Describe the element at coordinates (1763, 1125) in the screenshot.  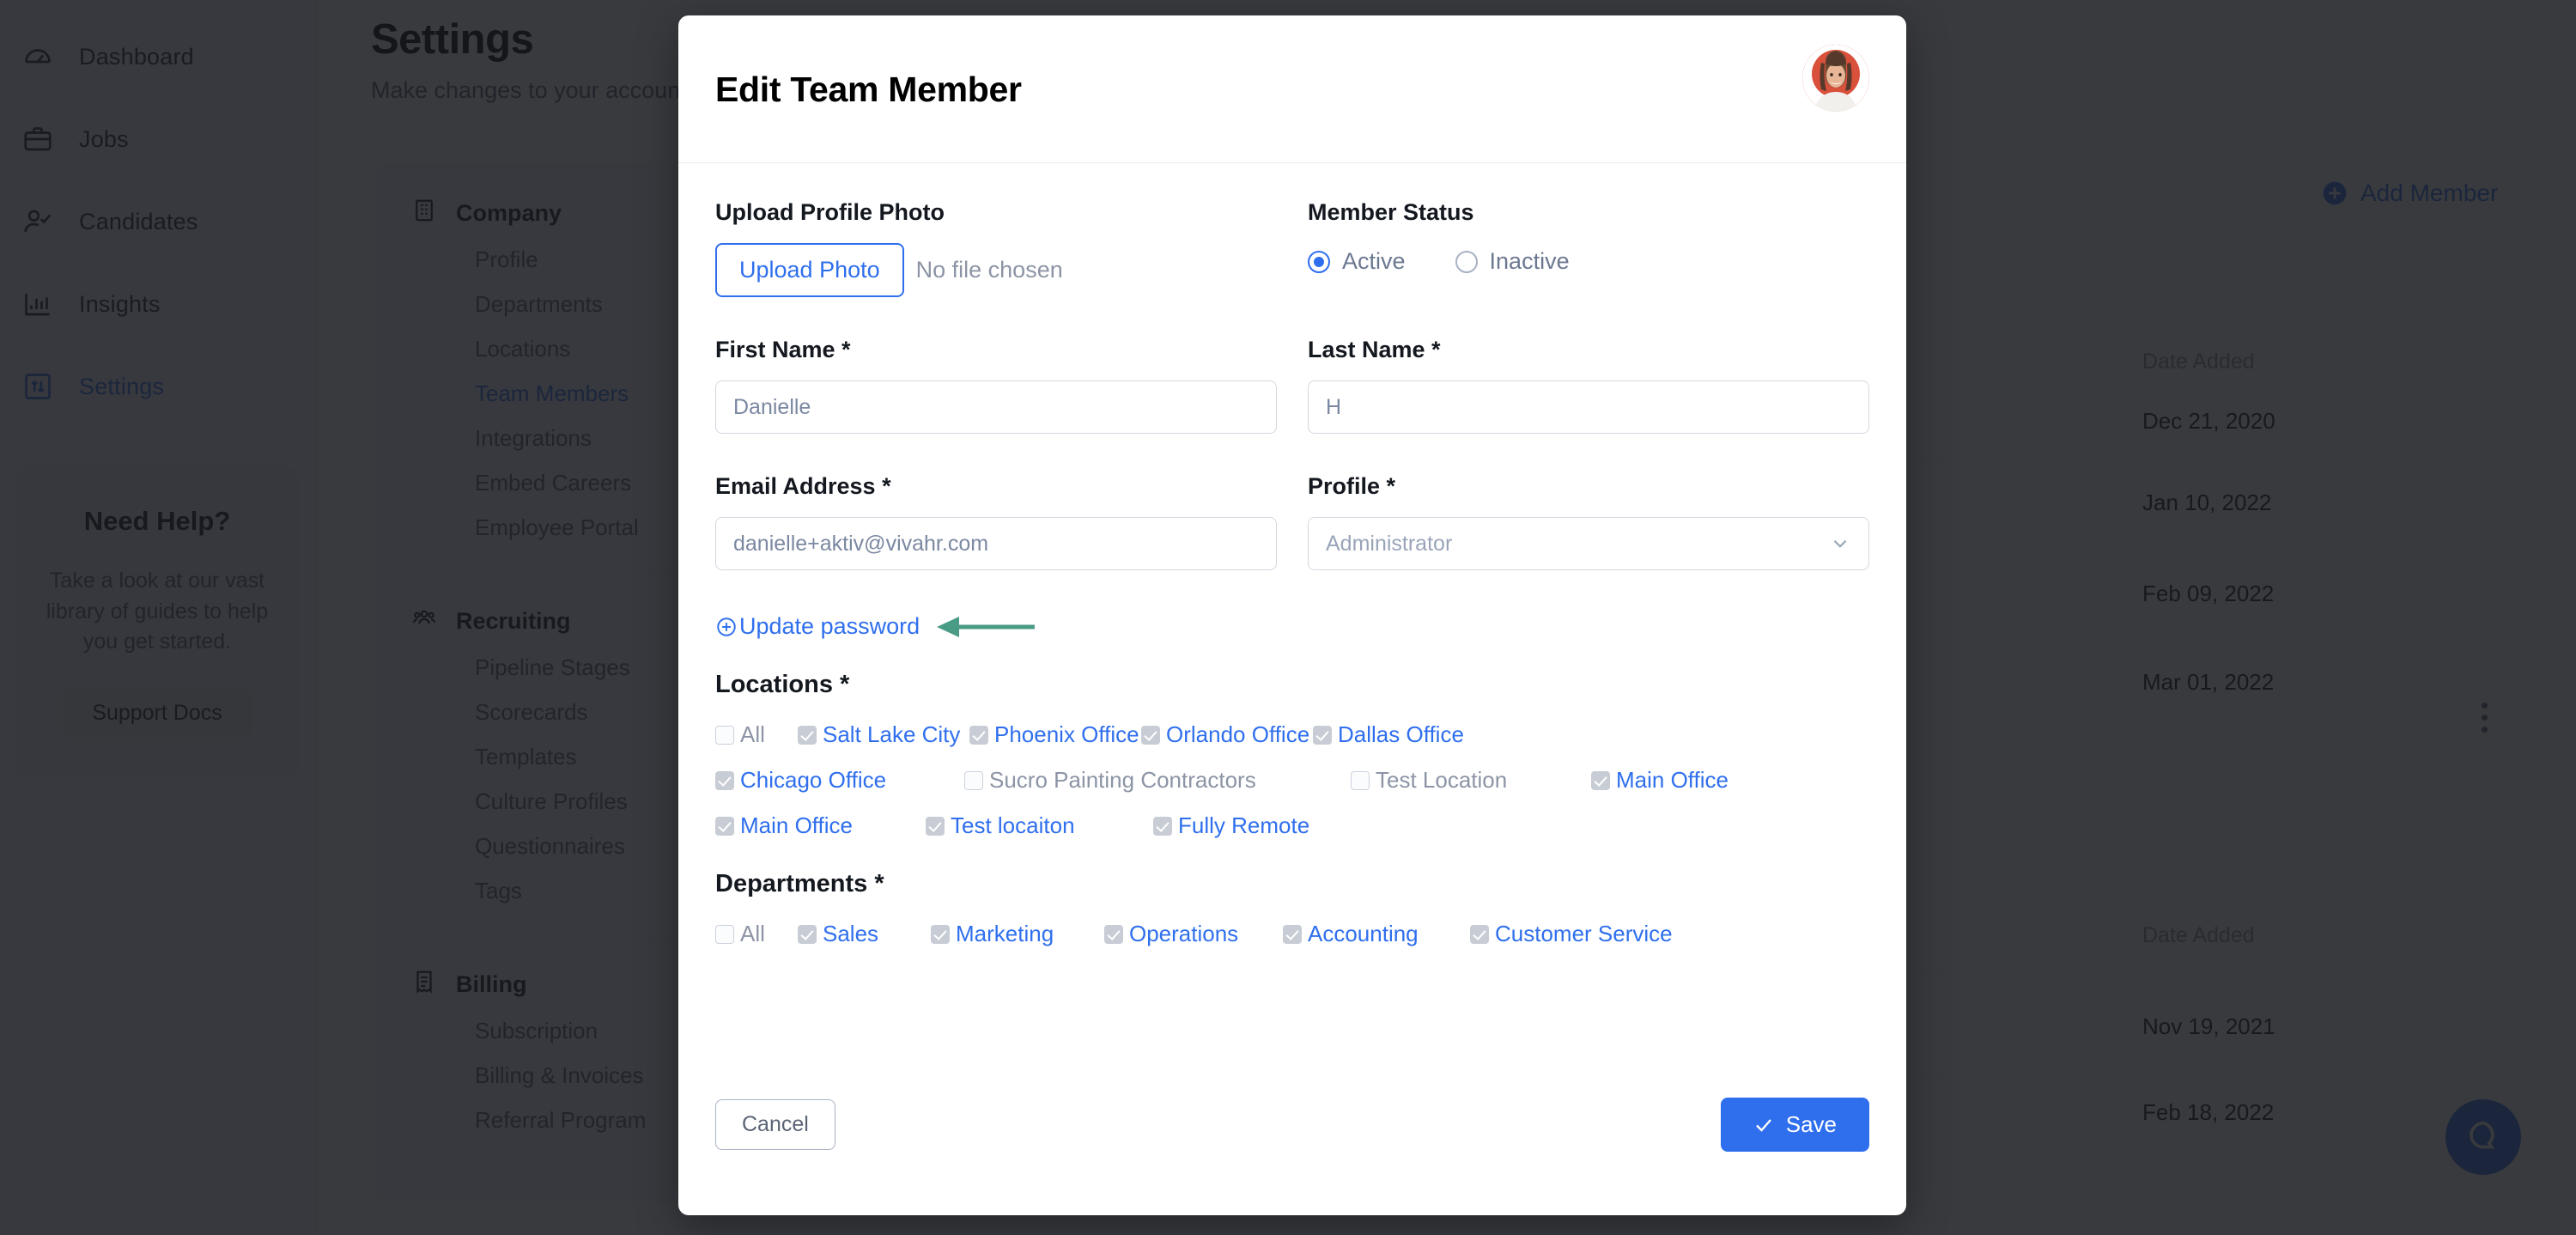
I see `check-icon` at that location.